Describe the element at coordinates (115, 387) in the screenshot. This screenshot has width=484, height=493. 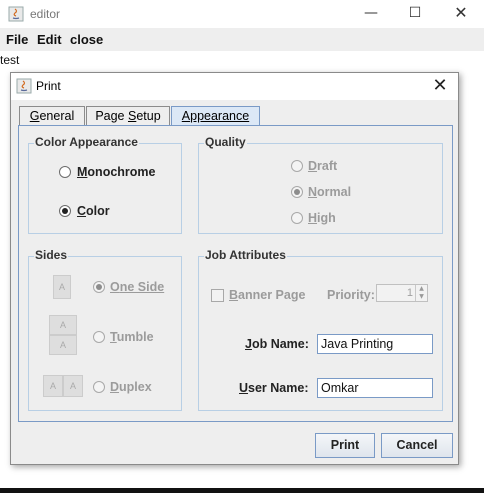
I see `duplex-mnemonic: D` at that location.